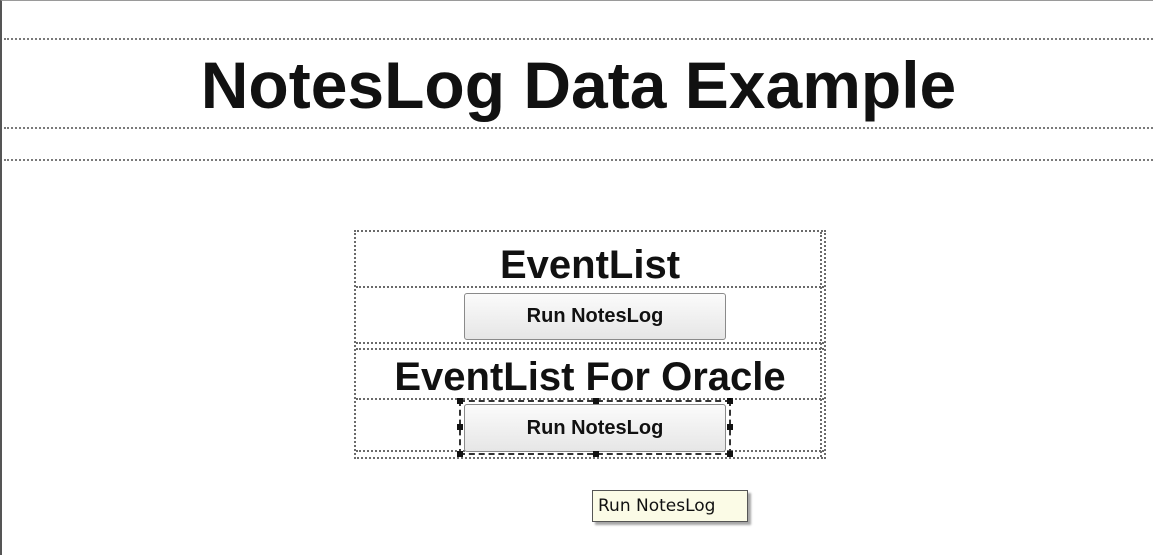 The height and width of the screenshot is (555, 1153). What do you see at coordinates (578, 85) in the screenshot?
I see `page-title: NotesLog Data Example` at bounding box center [578, 85].